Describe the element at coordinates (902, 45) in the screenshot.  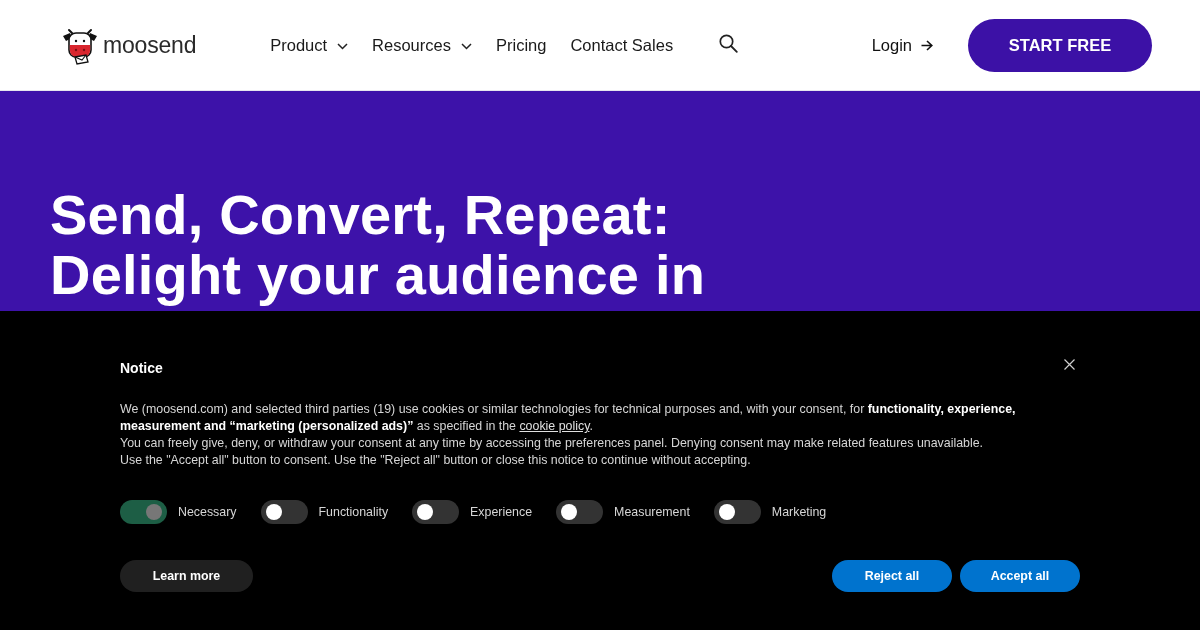
I see `login-link: Login` at that location.